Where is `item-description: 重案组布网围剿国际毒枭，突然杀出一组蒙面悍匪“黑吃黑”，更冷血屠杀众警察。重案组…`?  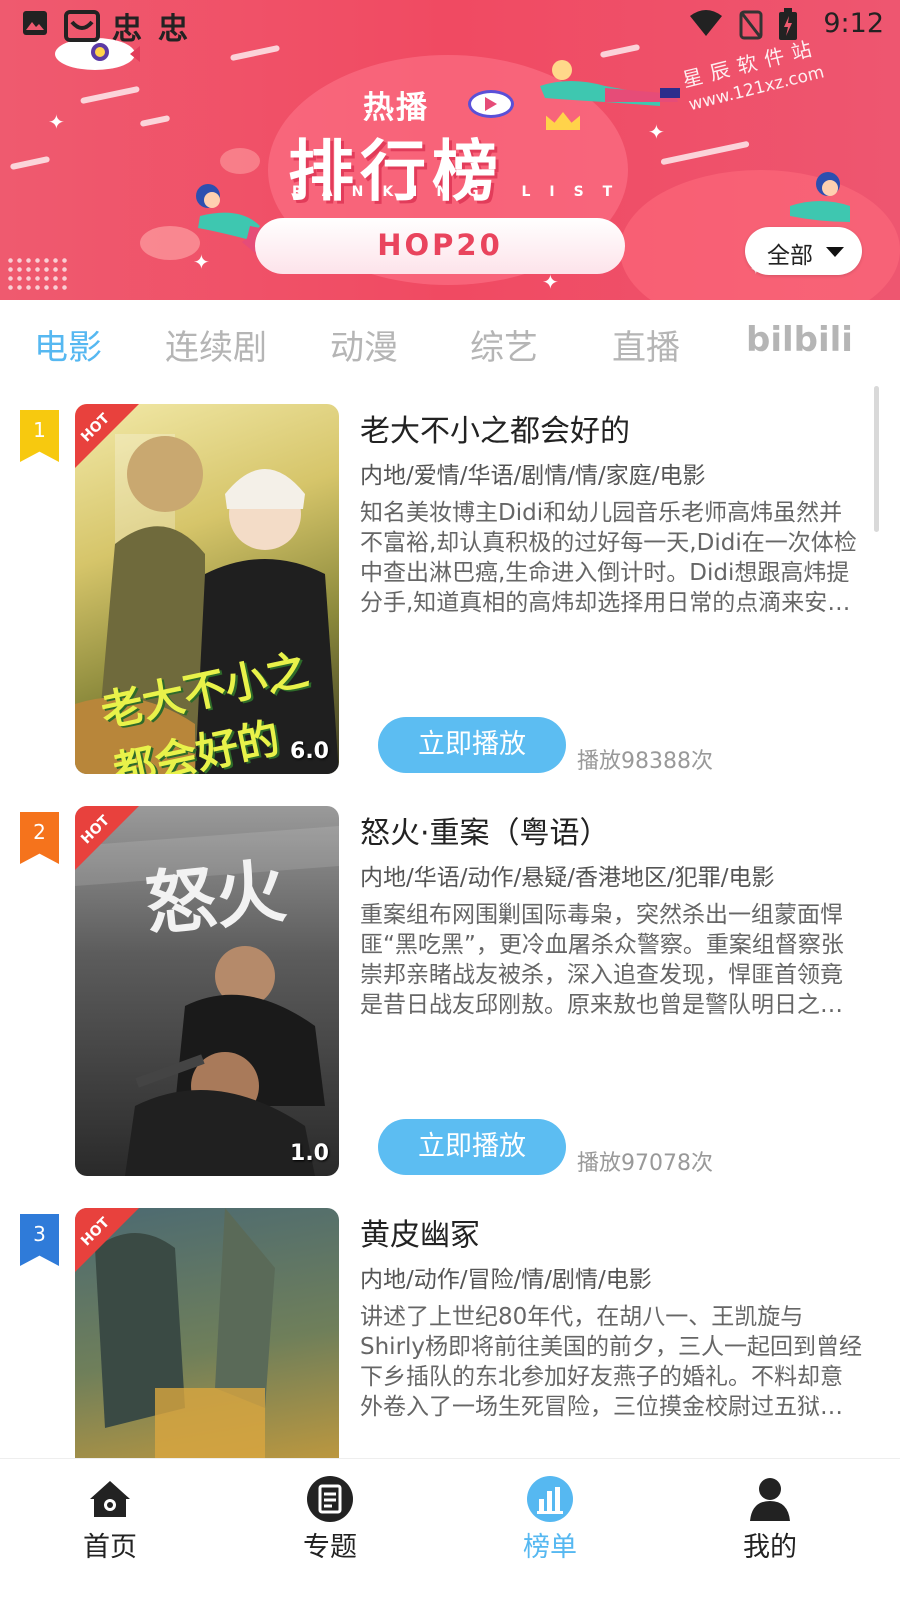
item-description: 重案组布网围剿国际毒枭，突然杀出一组蒙面悍匪“黑吃黑”，更冷血屠杀众警察。重案组… is located at coordinates (602, 960).